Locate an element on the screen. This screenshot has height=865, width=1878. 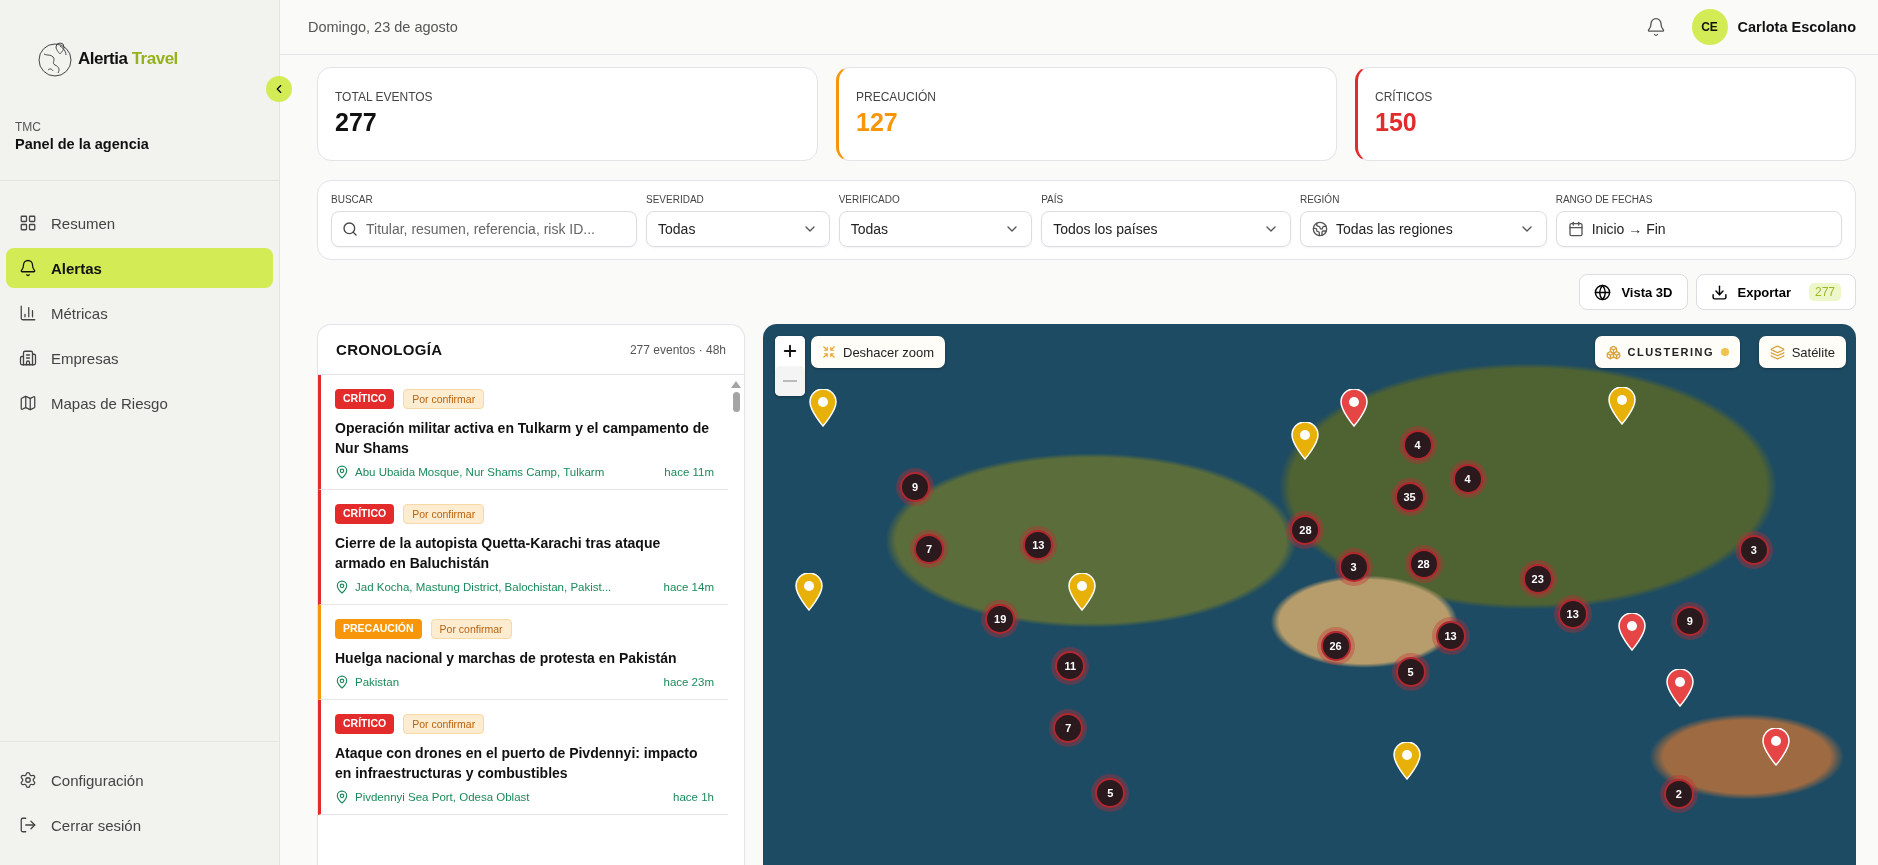
event-title: Cierre de la autopista Quetta-Karachi tras ataque armado en Baluchistán is located at coordinates (498, 553).